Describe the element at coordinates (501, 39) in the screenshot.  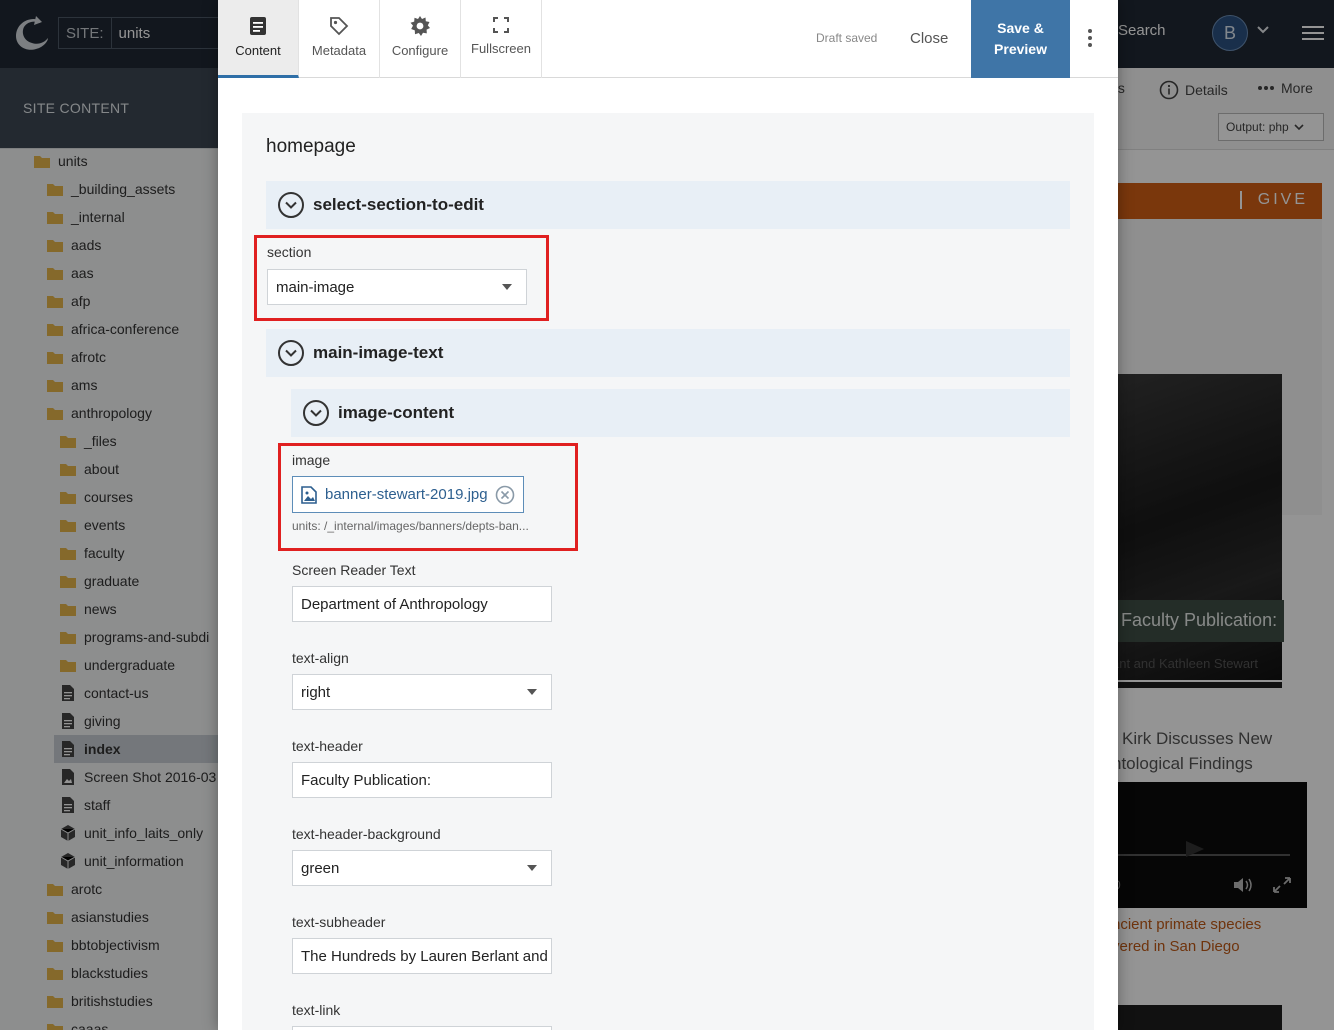
I see `tab-fullscreen: Fullscreen` at that location.